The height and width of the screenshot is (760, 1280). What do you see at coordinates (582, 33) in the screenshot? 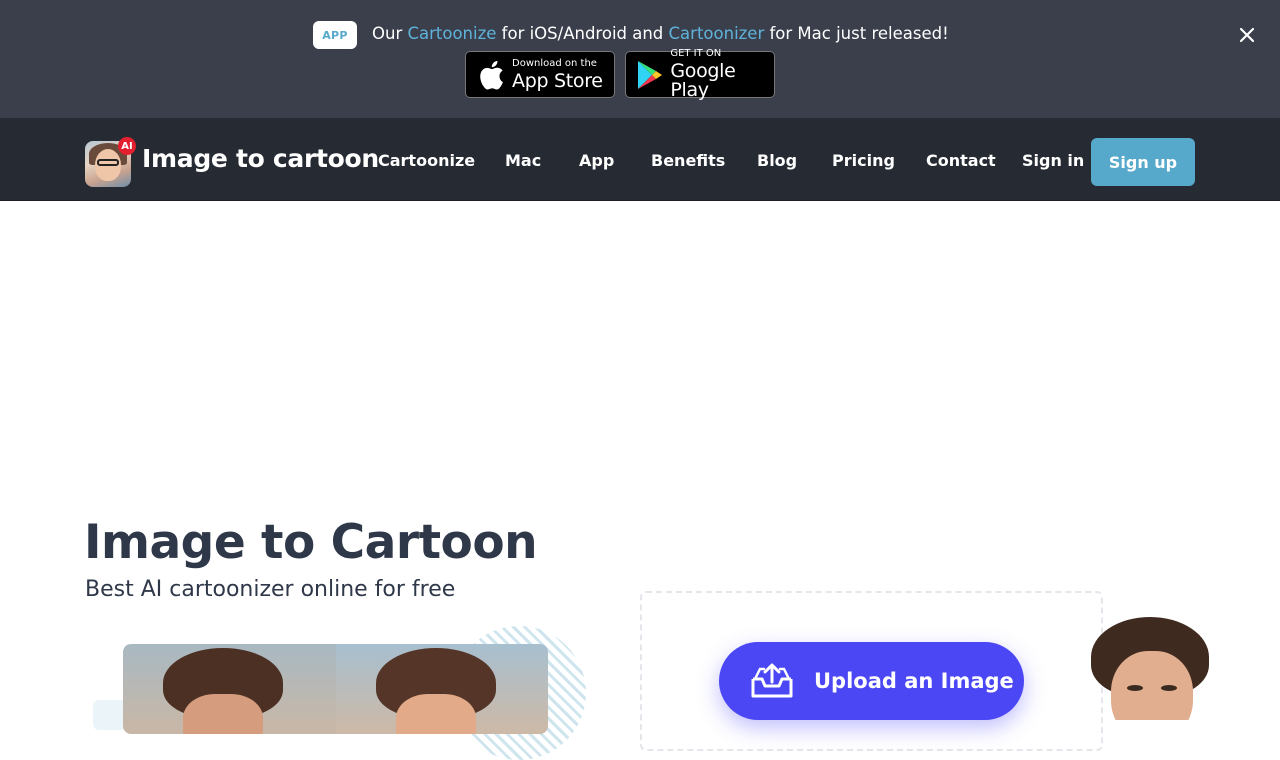
I see `announcement-text-middle: for iOS/Android and` at bounding box center [582, 33].